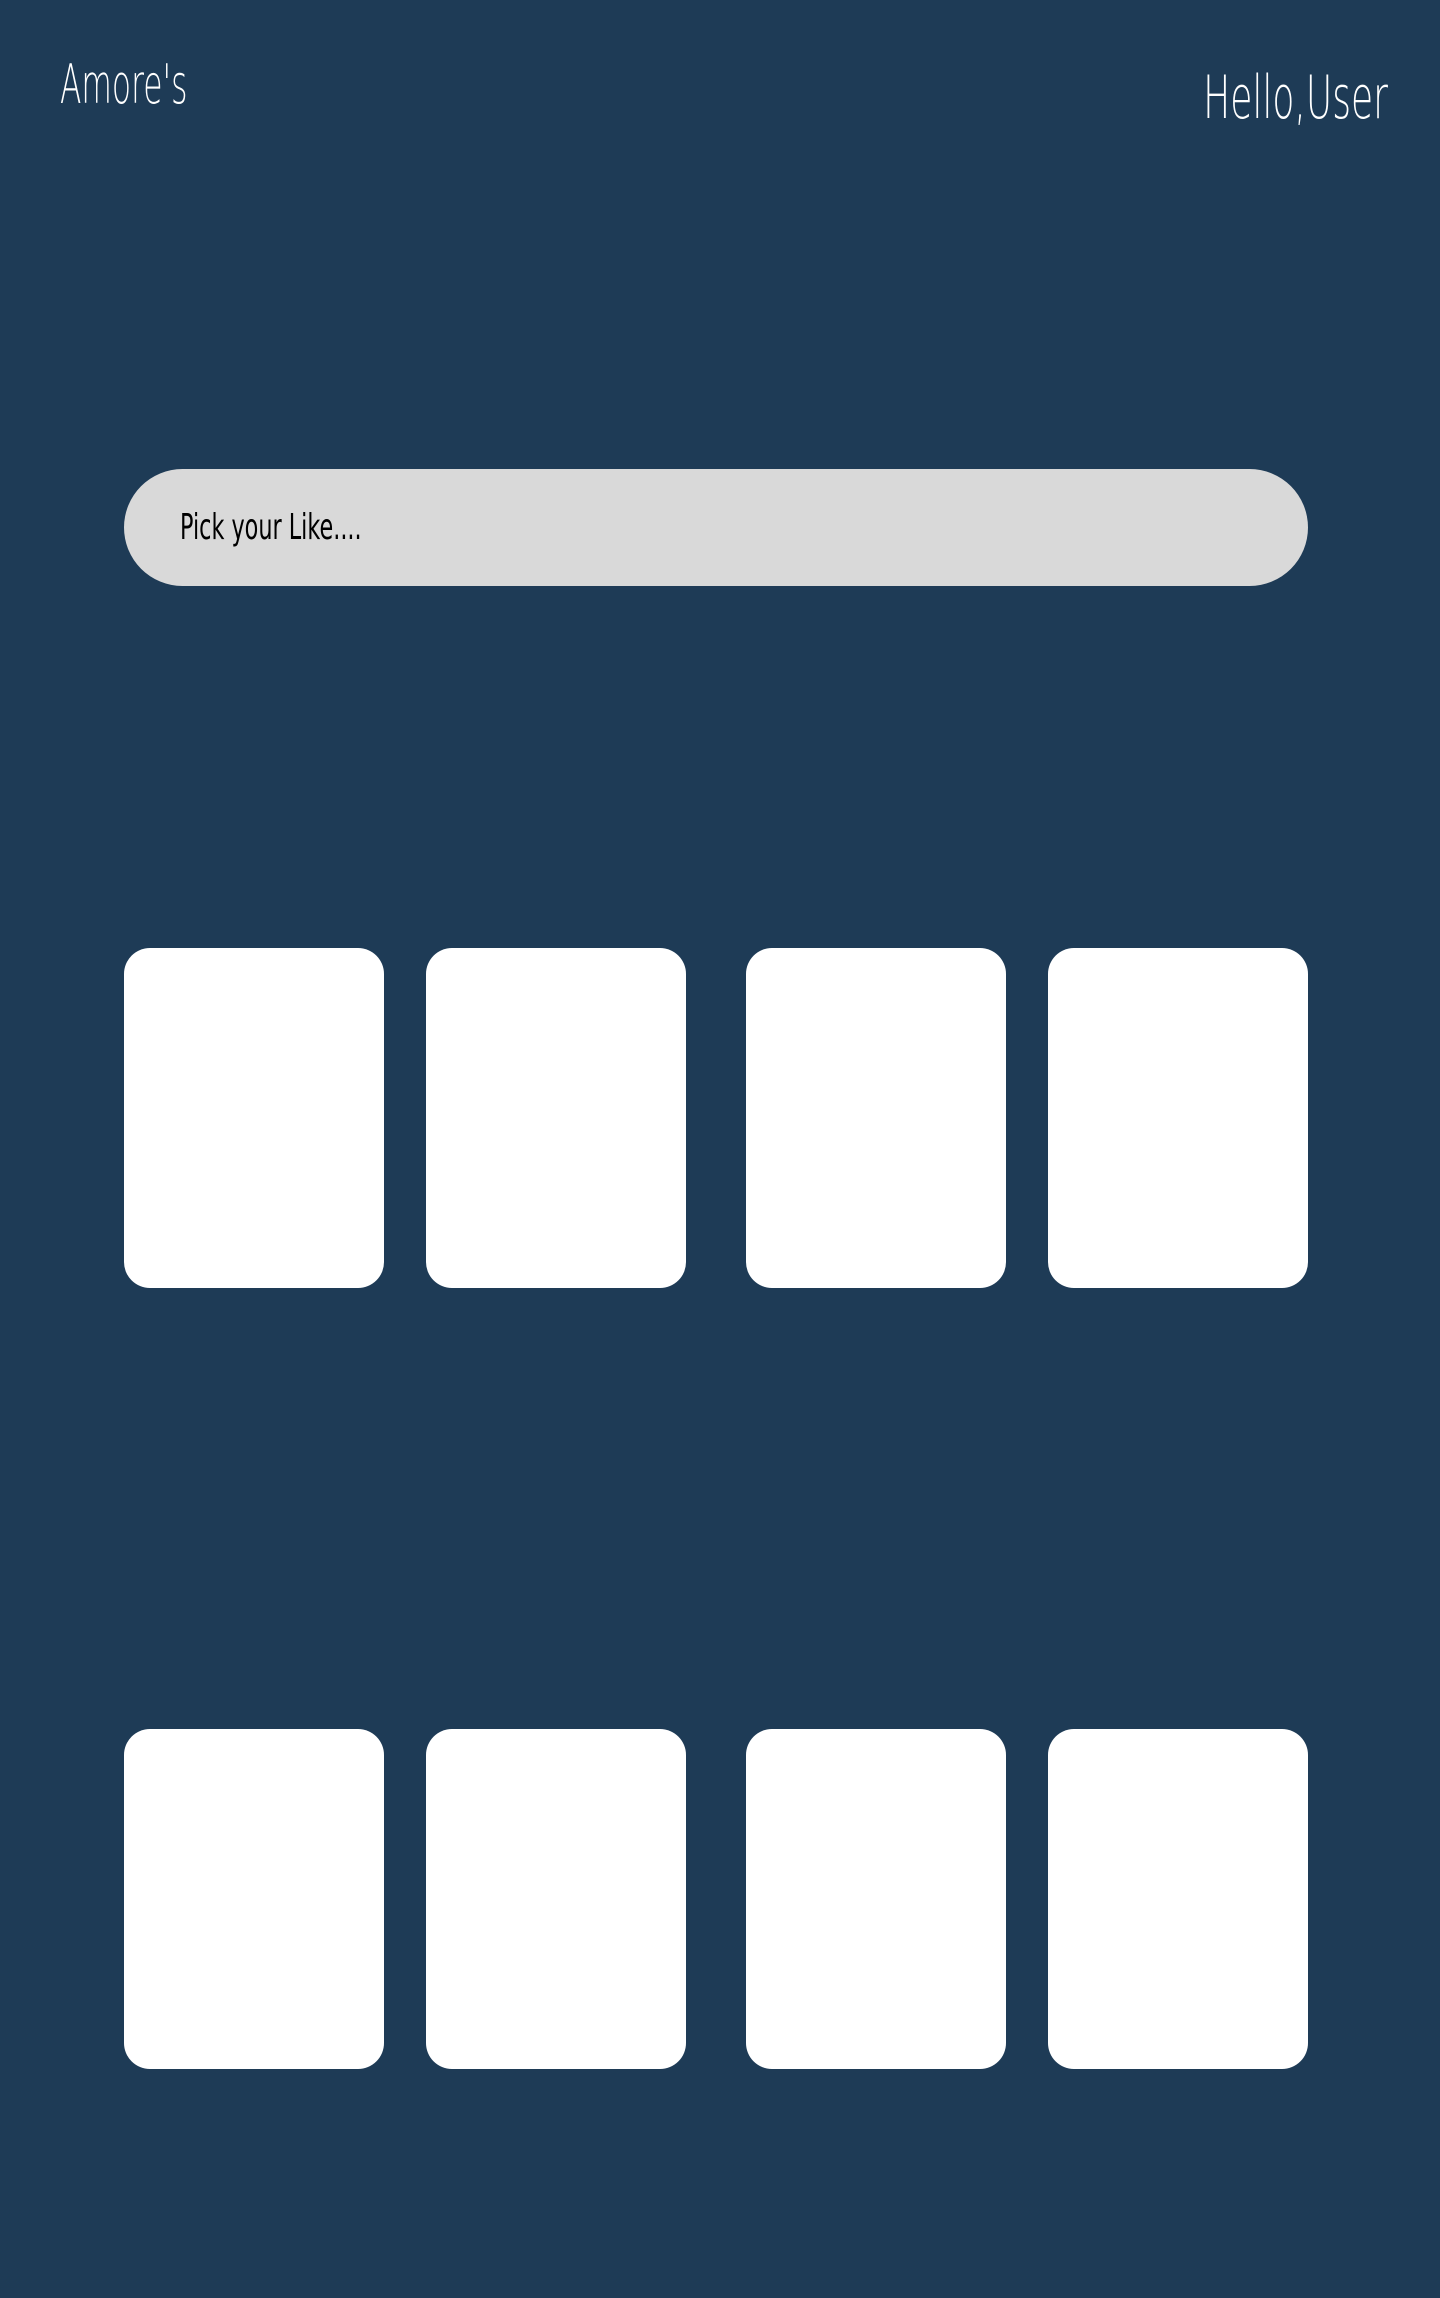 This screenshot has height=2298, width=1440. Describe the element at coordinates (515, 527) in the screenshot. I see `search-input` at that location.